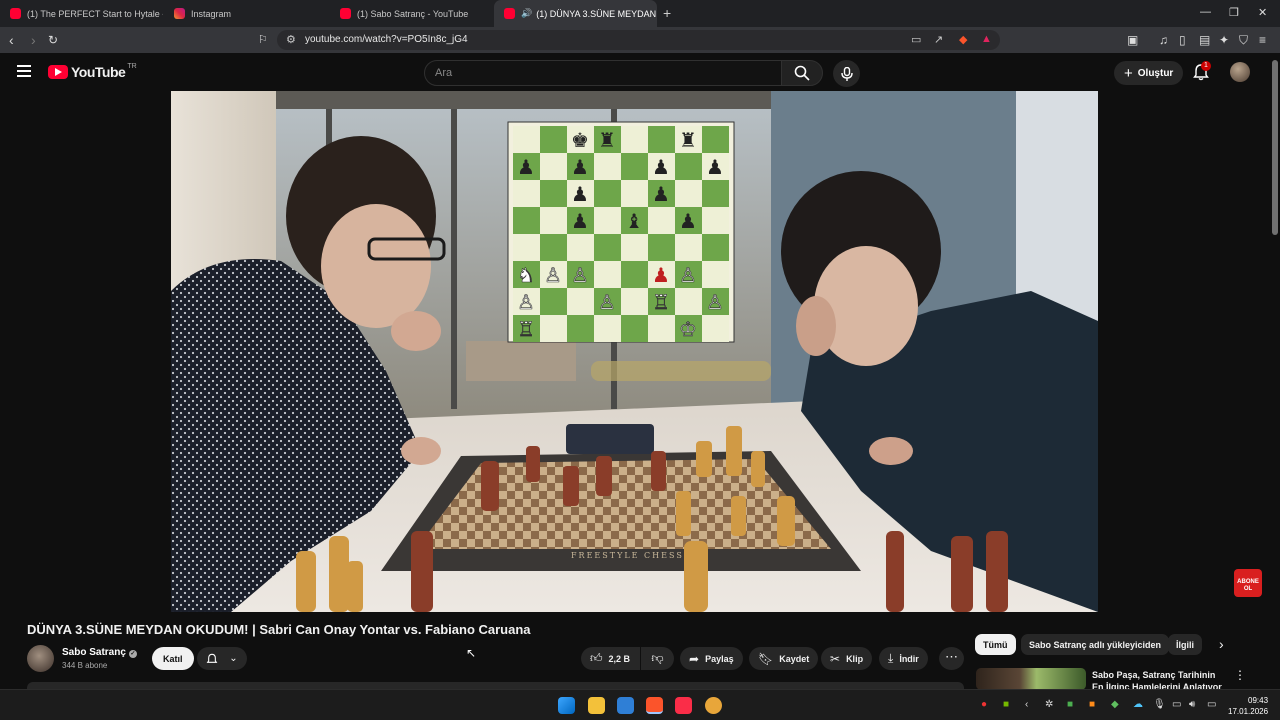 The image size is (1280, 720). What do you see at coordinates (711, 658) in the screenshot?
I see `share-button: ➦ Paylaş` at bounding box center [711, 658].